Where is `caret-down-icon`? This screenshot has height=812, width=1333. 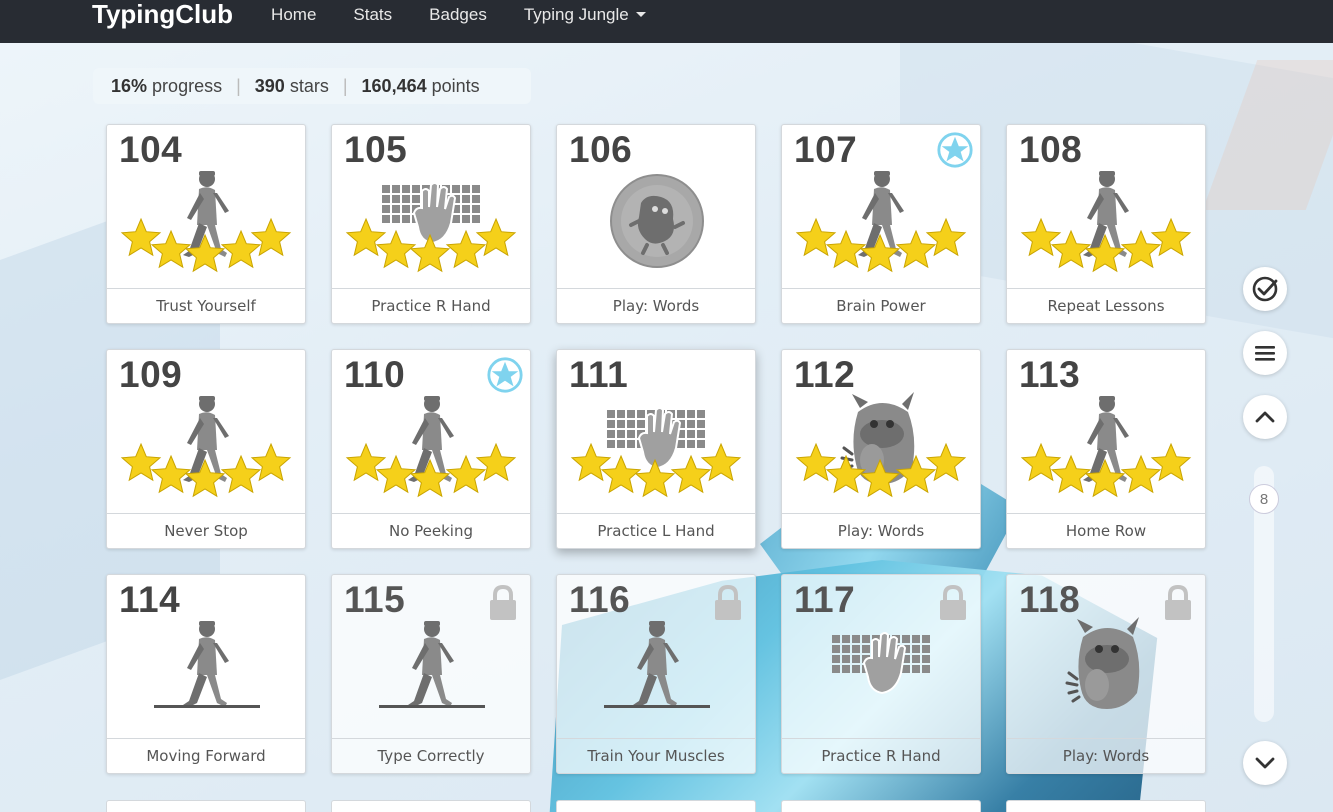 caret-down-icon is located at coordinates (640, 14).